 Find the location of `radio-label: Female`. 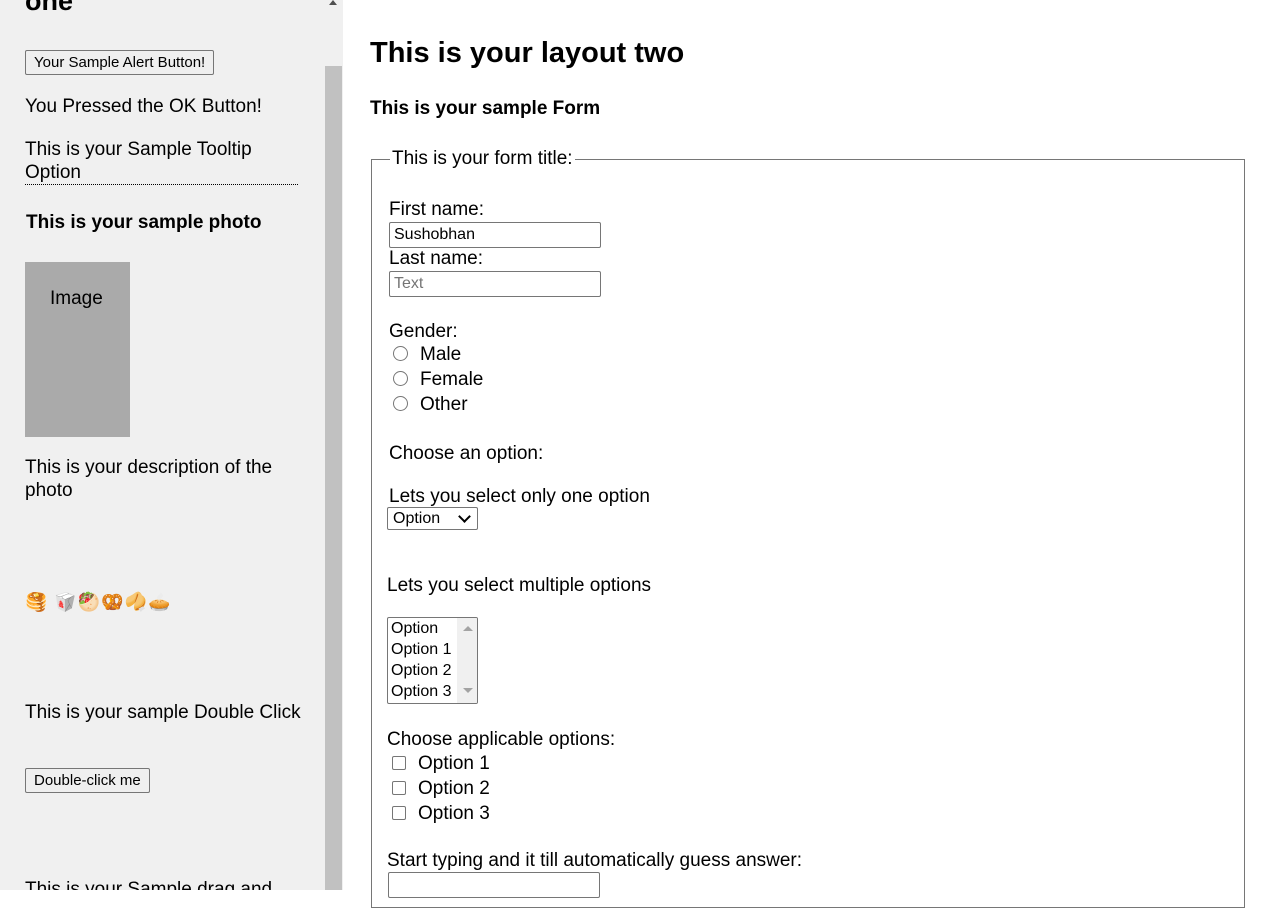

radio-label: Female is located at coordinates (452, 379).